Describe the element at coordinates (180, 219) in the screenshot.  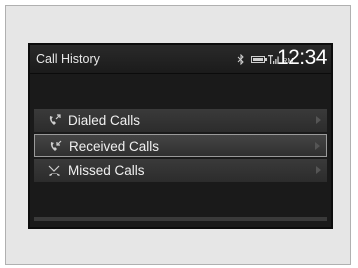
I see `scrollbar` at that location.